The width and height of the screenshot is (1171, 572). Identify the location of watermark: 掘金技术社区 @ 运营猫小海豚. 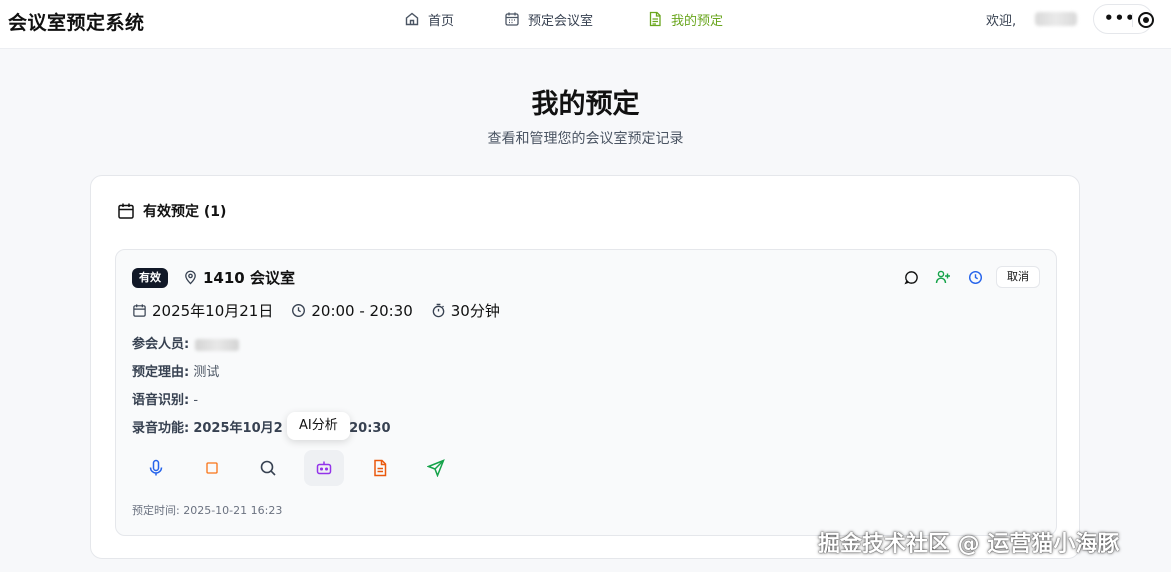
(969, 544).